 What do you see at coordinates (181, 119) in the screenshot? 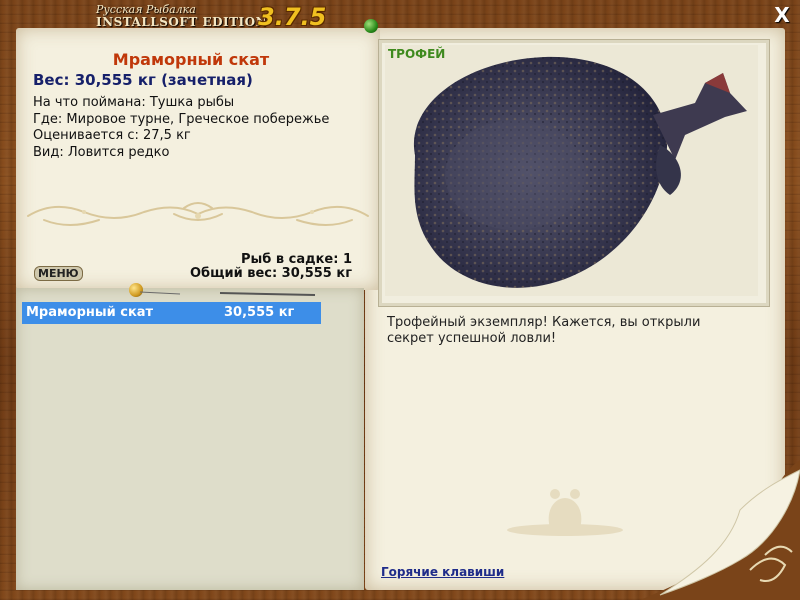
I see `fish-location: Где: Мировое турне, Греческое побережье` at bounding box center [181, 119].